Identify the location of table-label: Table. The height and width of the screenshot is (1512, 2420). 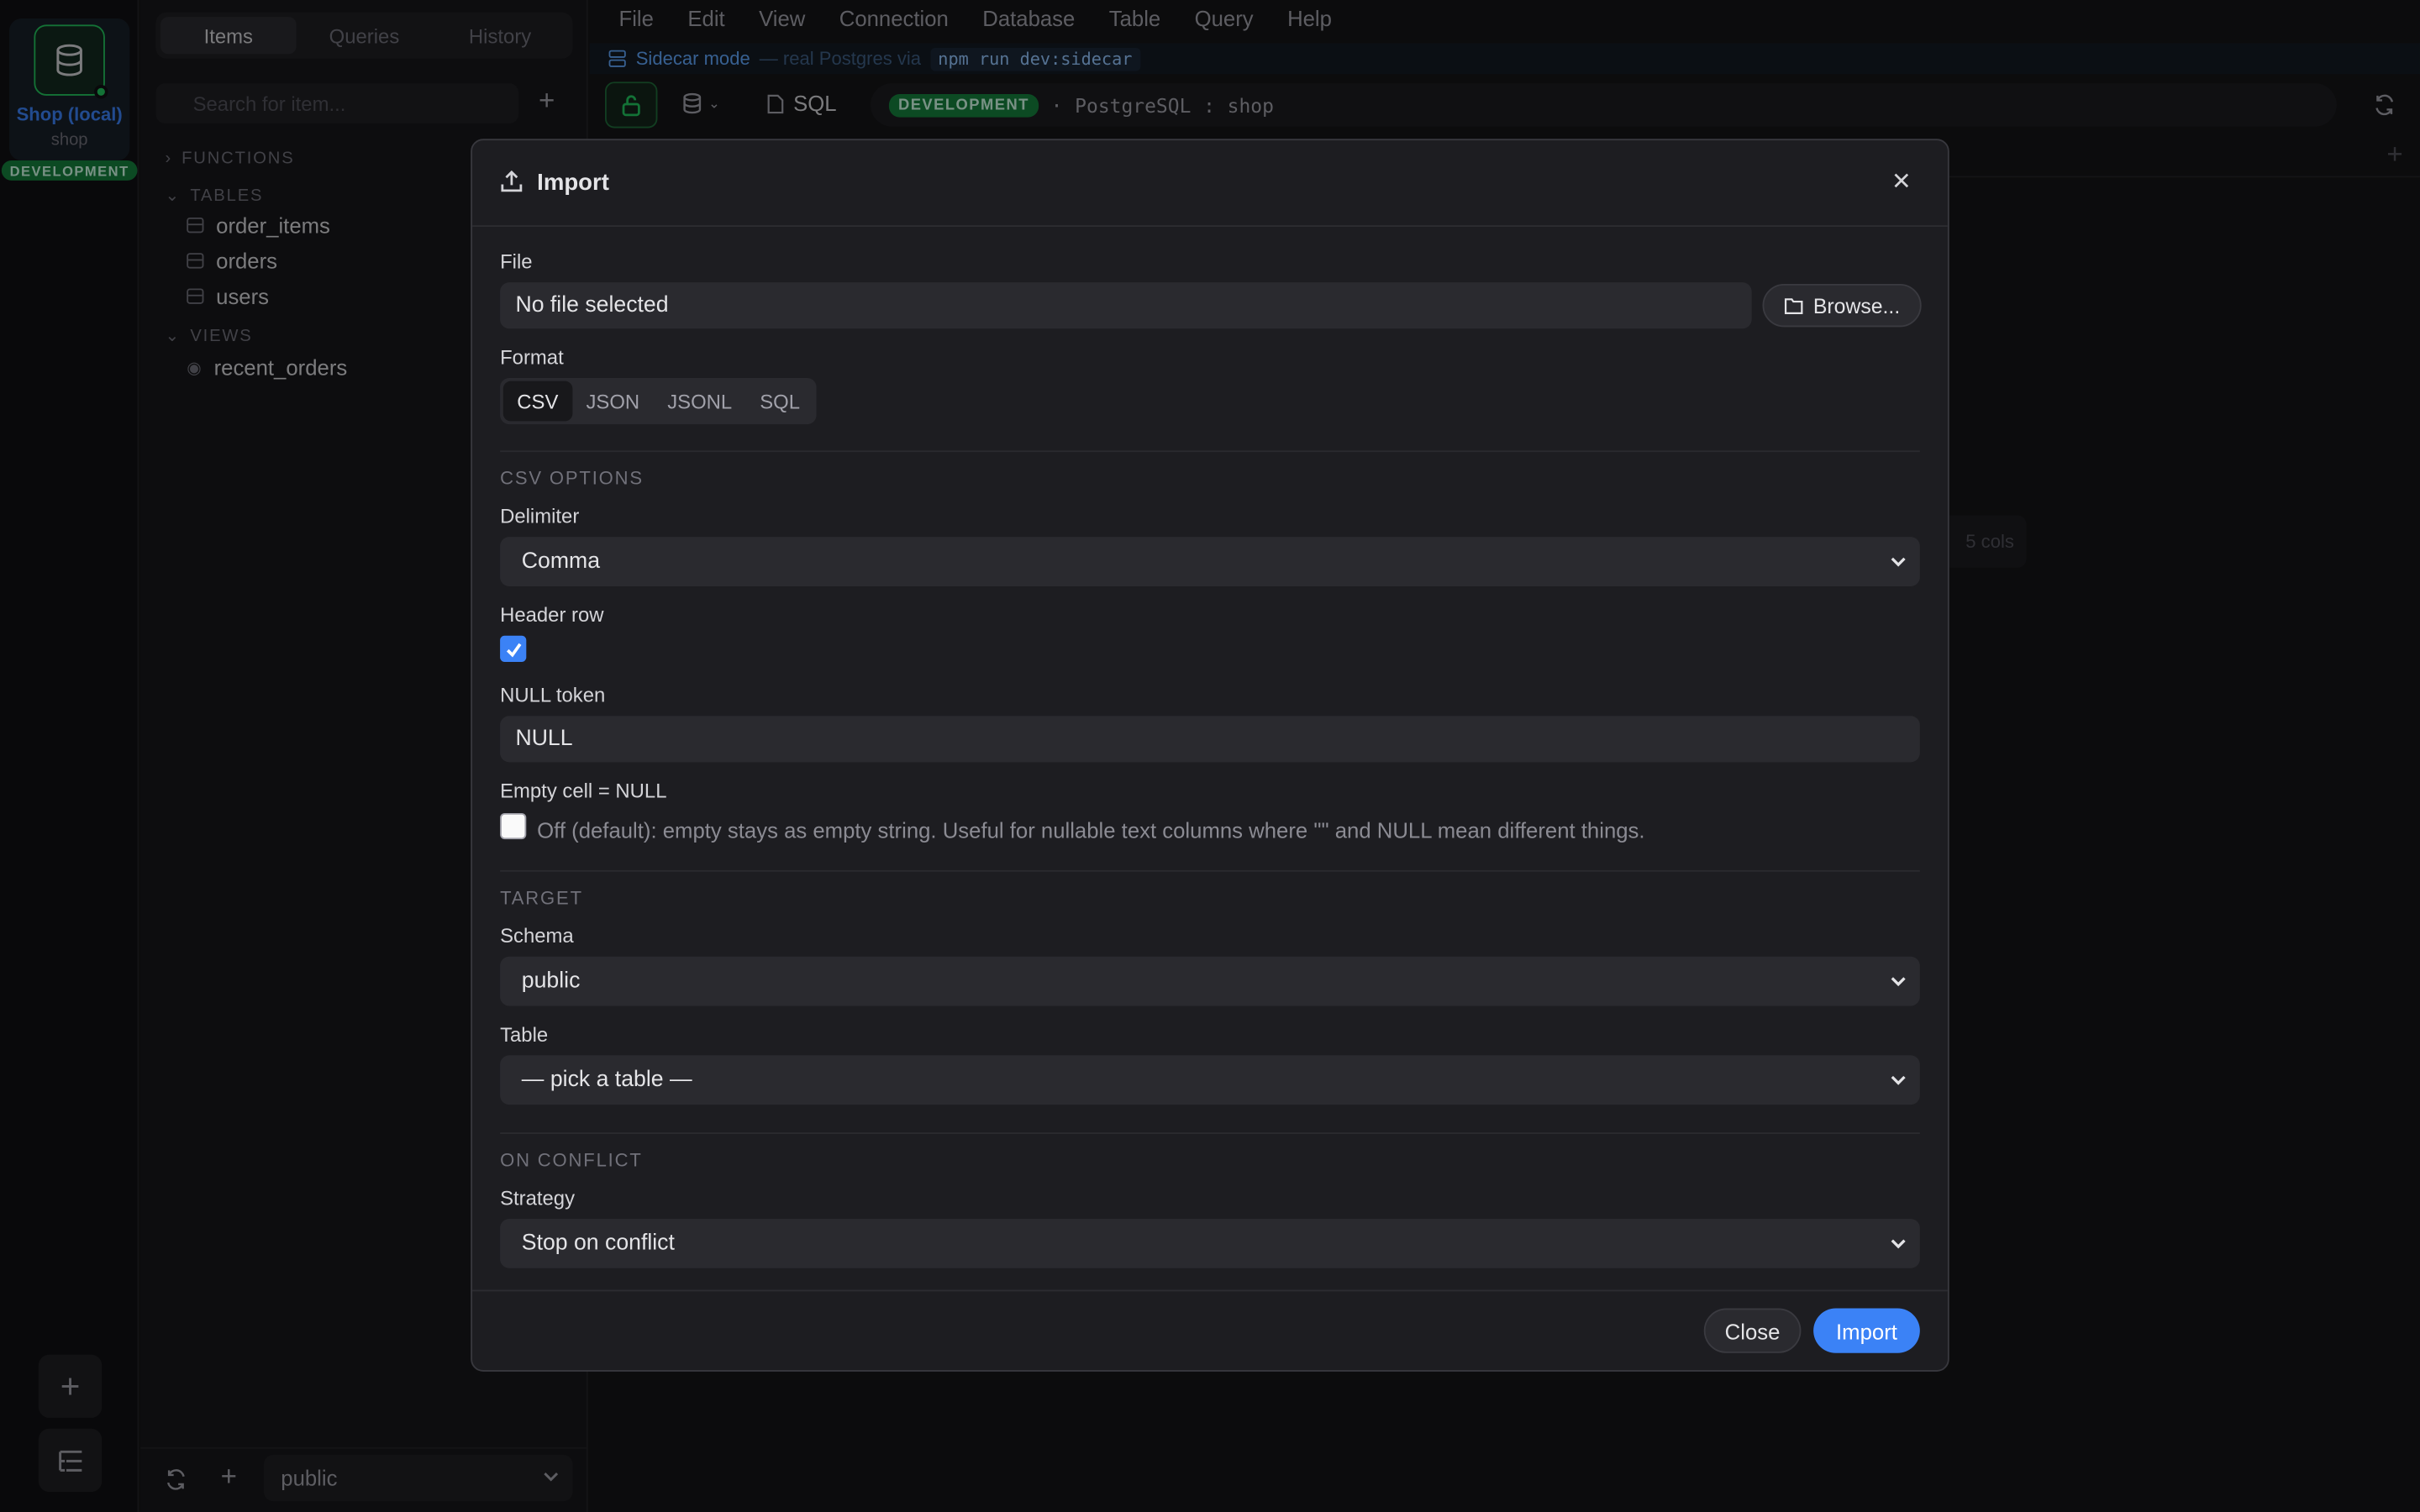
(524, 1034).